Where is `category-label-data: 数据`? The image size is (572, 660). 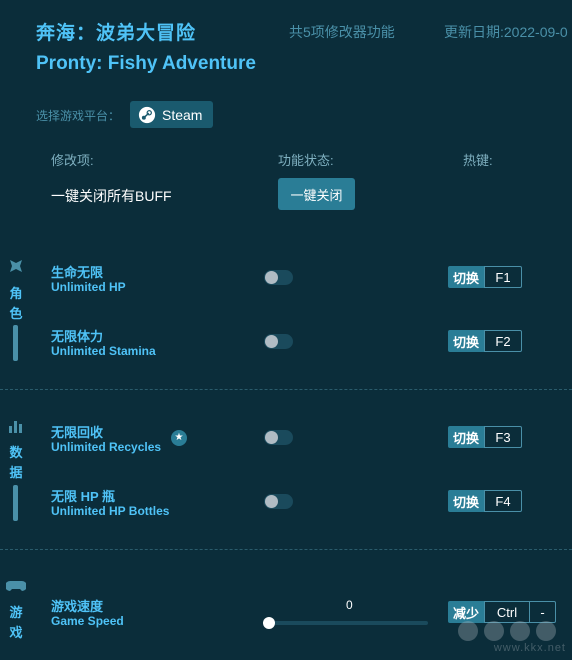
category-label-data: 数据 is located at coordinates (16, 463).